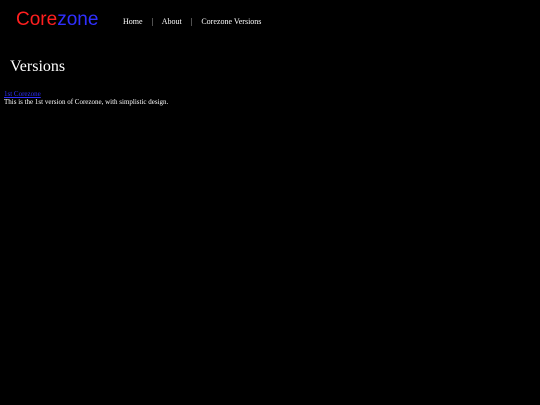 The height and width of the screenshot is (405, 540). What do you see at coordinates (38, 66) in the screenshot?
I see `page-title: Versions` at bounding box center [38, 66].